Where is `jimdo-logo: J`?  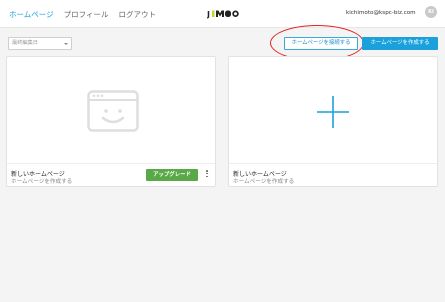 jimdo-logo: J is located at coordinates (223, 14).